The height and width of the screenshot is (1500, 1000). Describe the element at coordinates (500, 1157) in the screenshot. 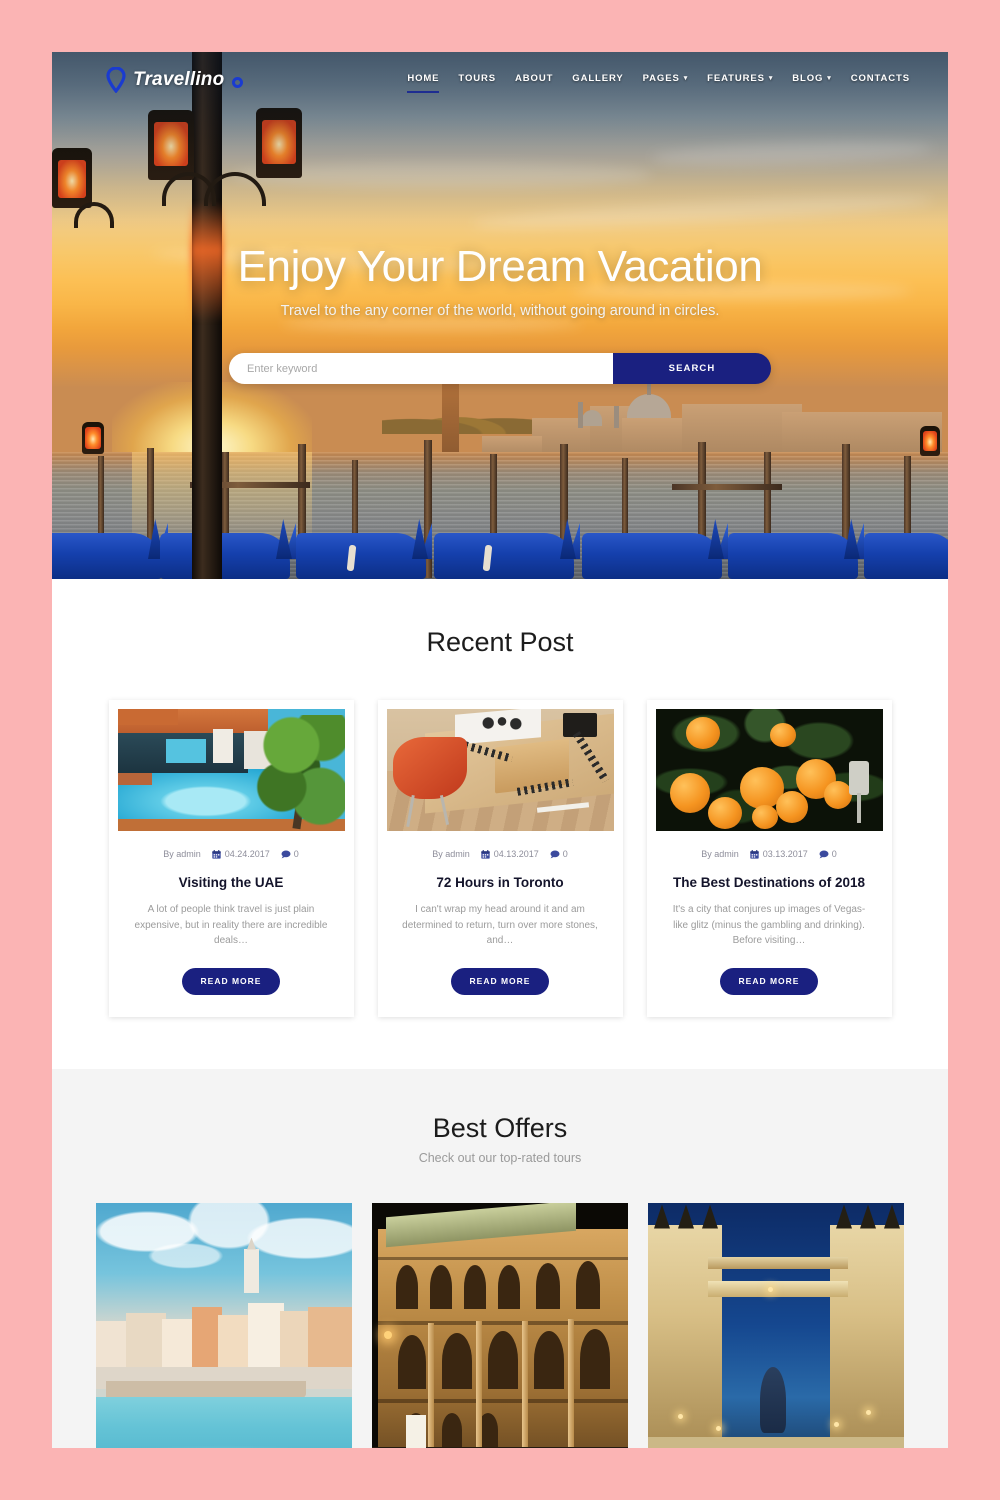

I see `best-offers-subtitle: Check out our top-rated tours` at that location.